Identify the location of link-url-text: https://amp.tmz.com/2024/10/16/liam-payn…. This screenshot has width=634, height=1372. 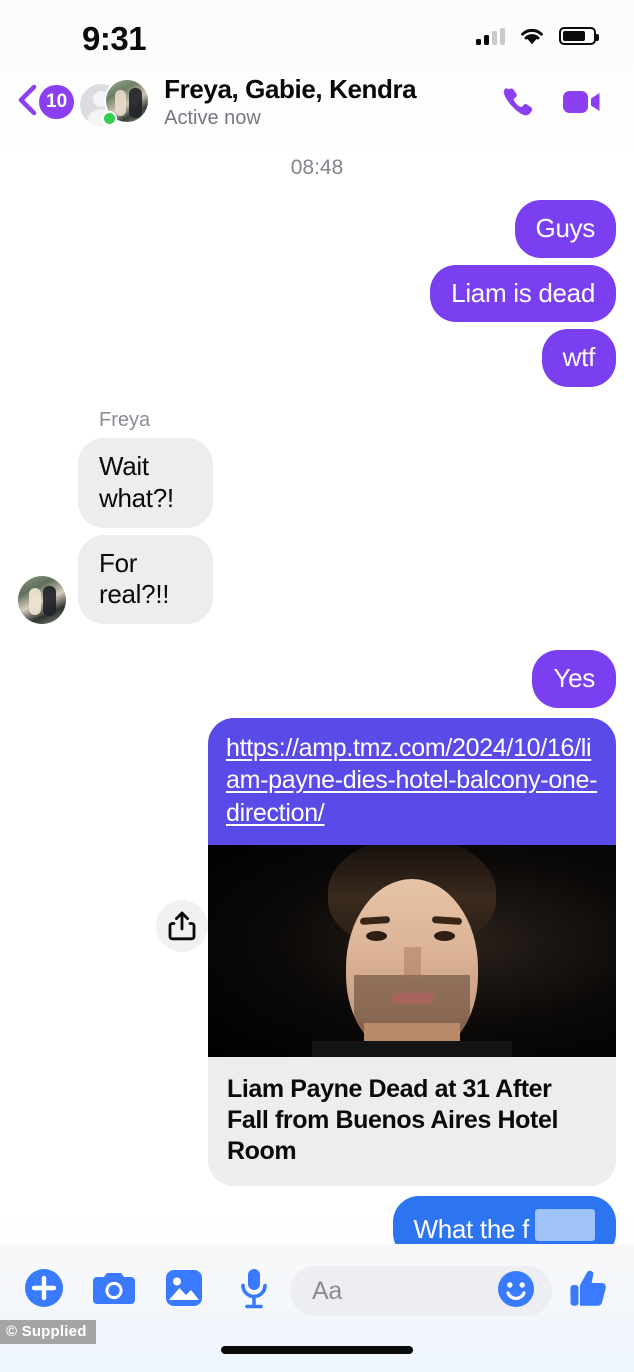
(412, 781).